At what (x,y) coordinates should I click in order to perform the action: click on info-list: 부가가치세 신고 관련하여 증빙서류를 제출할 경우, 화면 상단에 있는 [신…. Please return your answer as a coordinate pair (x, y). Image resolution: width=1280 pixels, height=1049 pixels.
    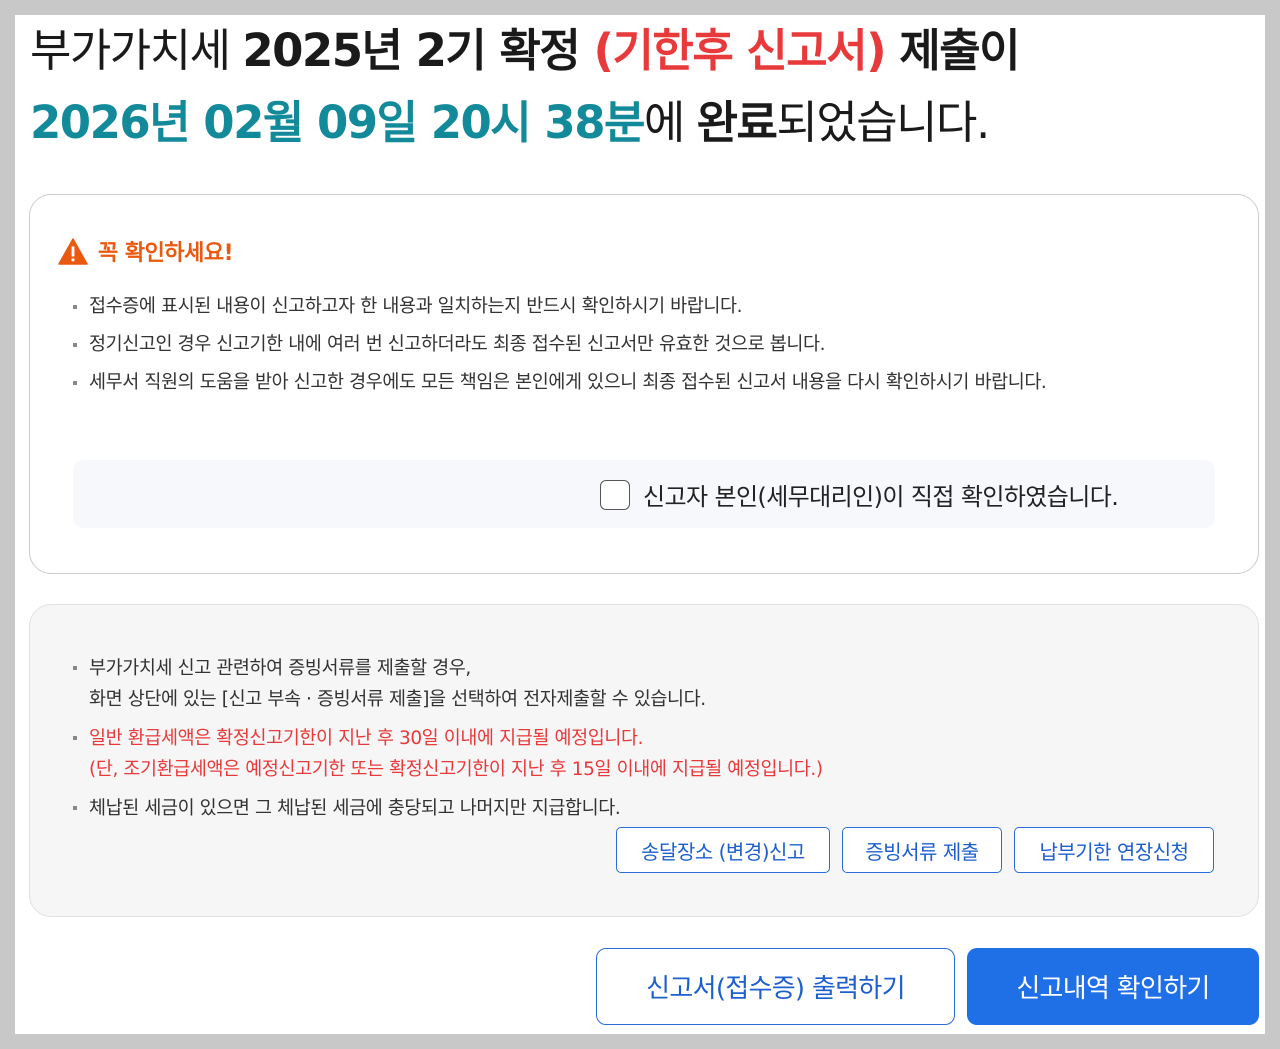
    Looking at the image, I should click on (628, 742).